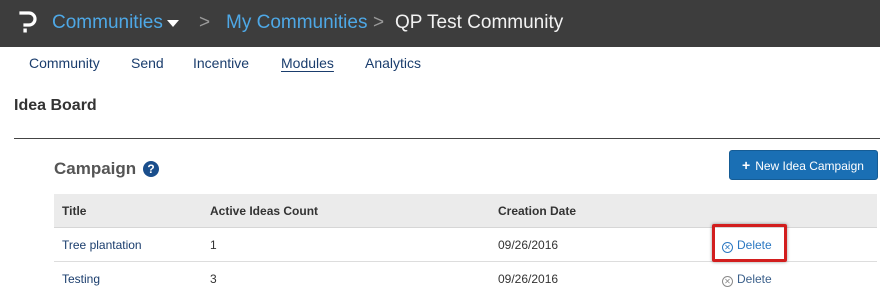 This screenshot has height=292, width=880. Describe the element at coordinates (102, 245) in the screenshot. I see `campaign-title-link: Tree plantation` at that location.